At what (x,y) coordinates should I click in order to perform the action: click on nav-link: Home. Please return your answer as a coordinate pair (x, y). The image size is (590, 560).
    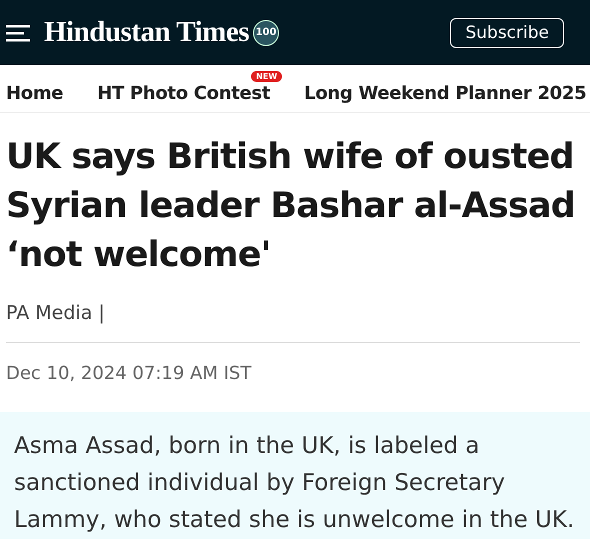
    Looking at the image, I should click on (35, 93).